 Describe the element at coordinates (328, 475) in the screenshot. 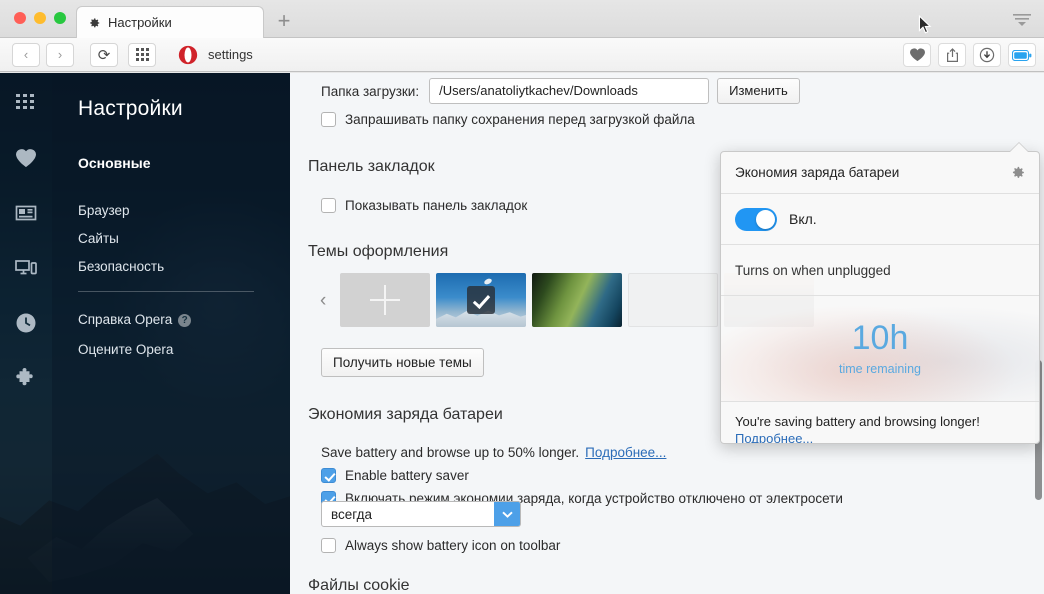

I see `enable-battery-saver-checkbox` at that location.